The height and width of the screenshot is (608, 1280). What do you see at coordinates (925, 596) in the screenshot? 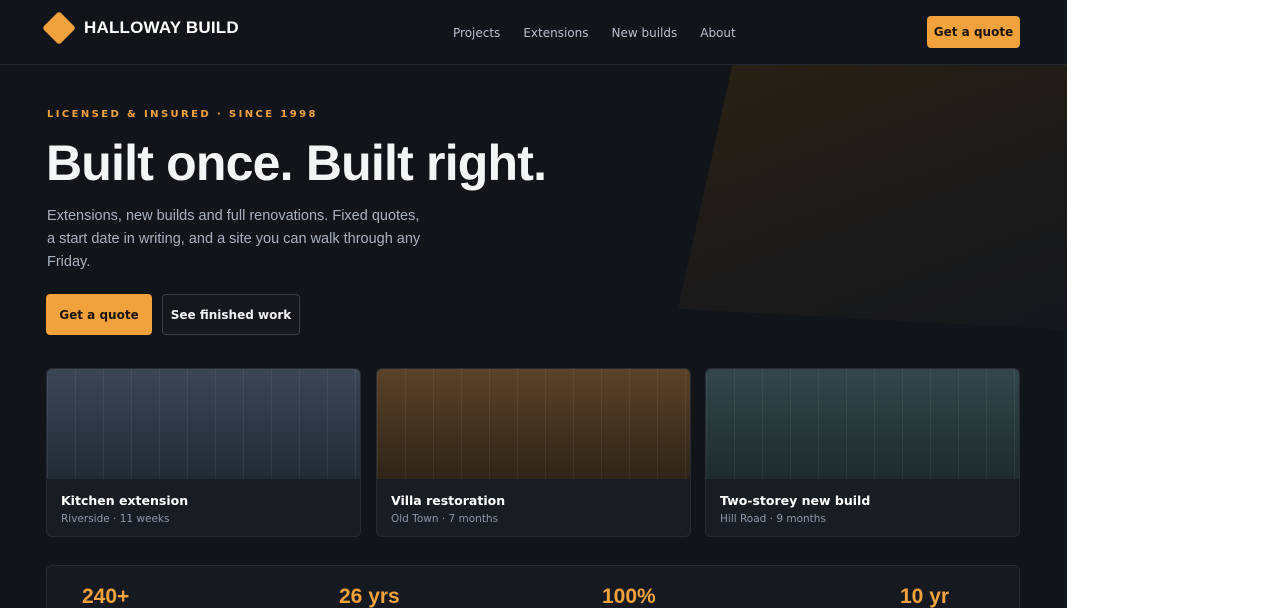
I see `stat-value: 10 yr` at bounding box center [925, 596].